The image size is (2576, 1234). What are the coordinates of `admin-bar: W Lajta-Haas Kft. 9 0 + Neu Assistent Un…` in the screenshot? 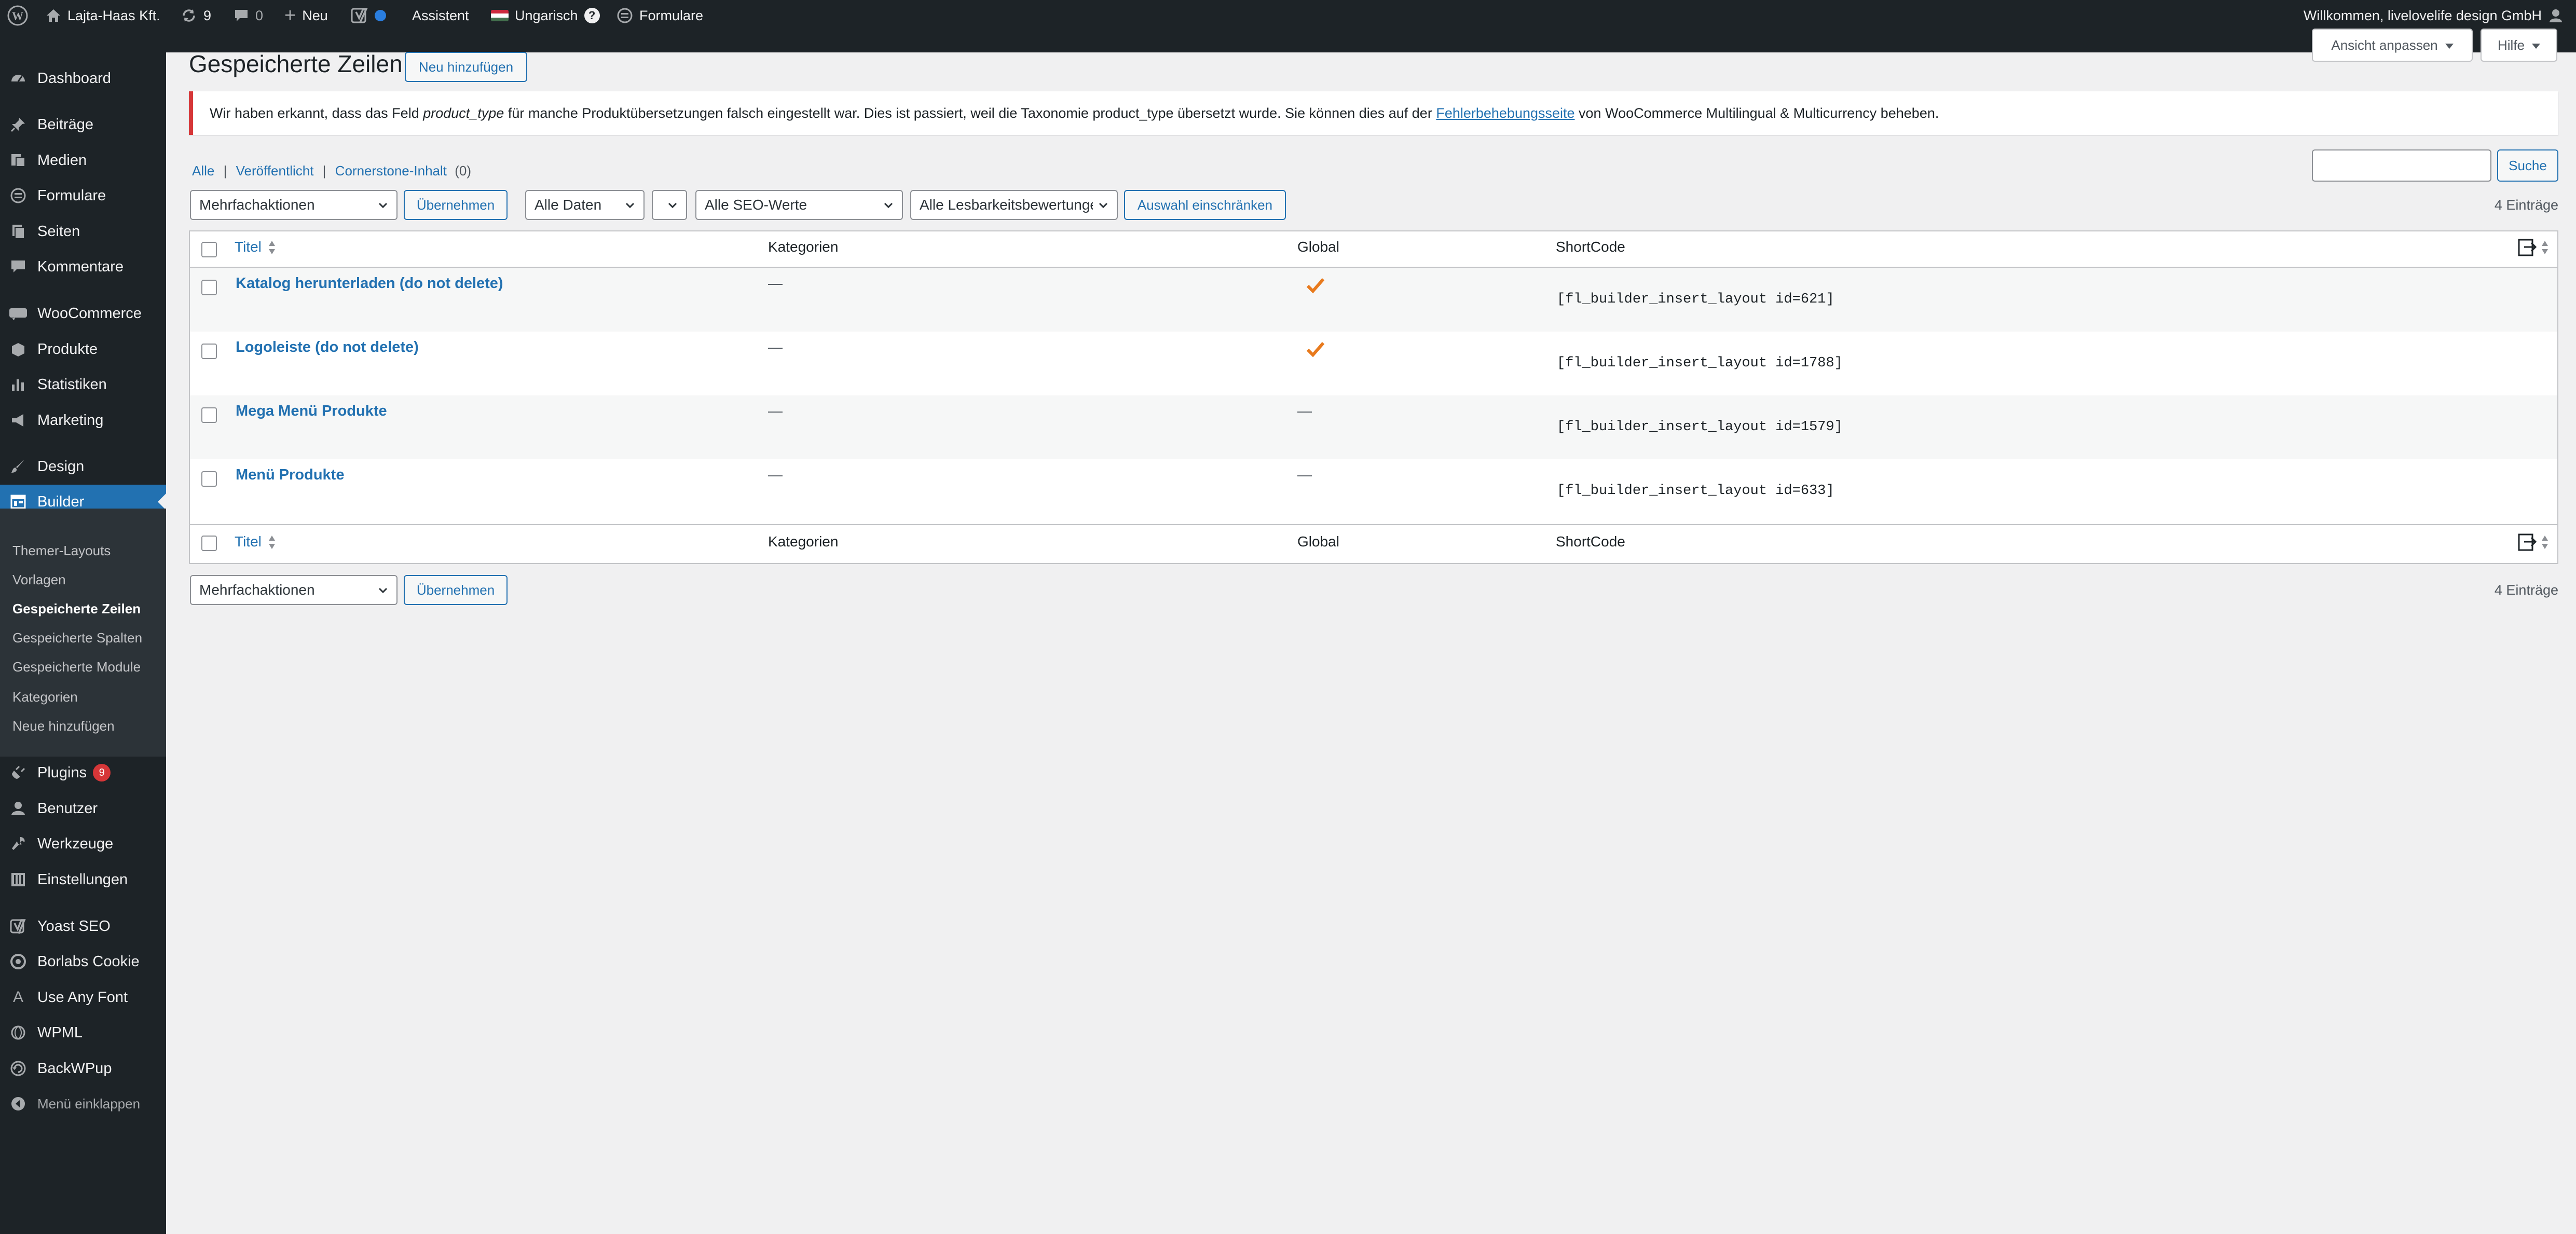 It's located at (1288, 26).